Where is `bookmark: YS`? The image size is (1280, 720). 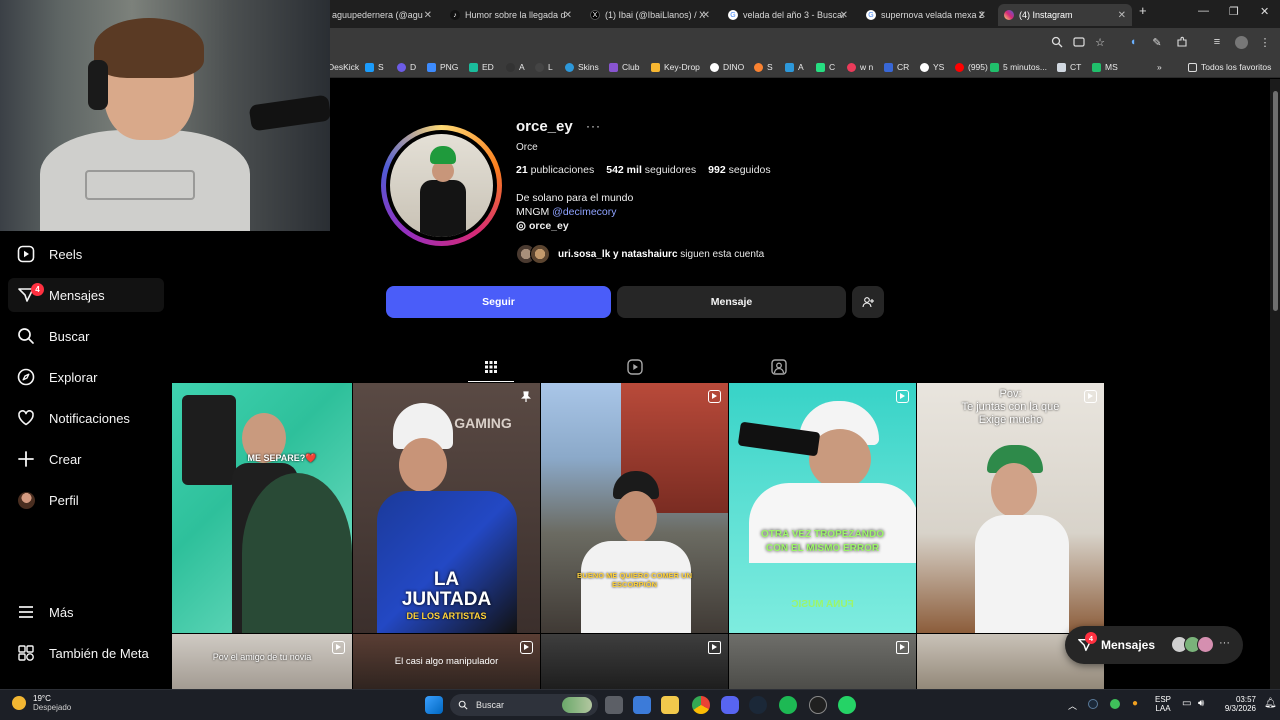 bookmark: YS is located at coordinates (932, 67).